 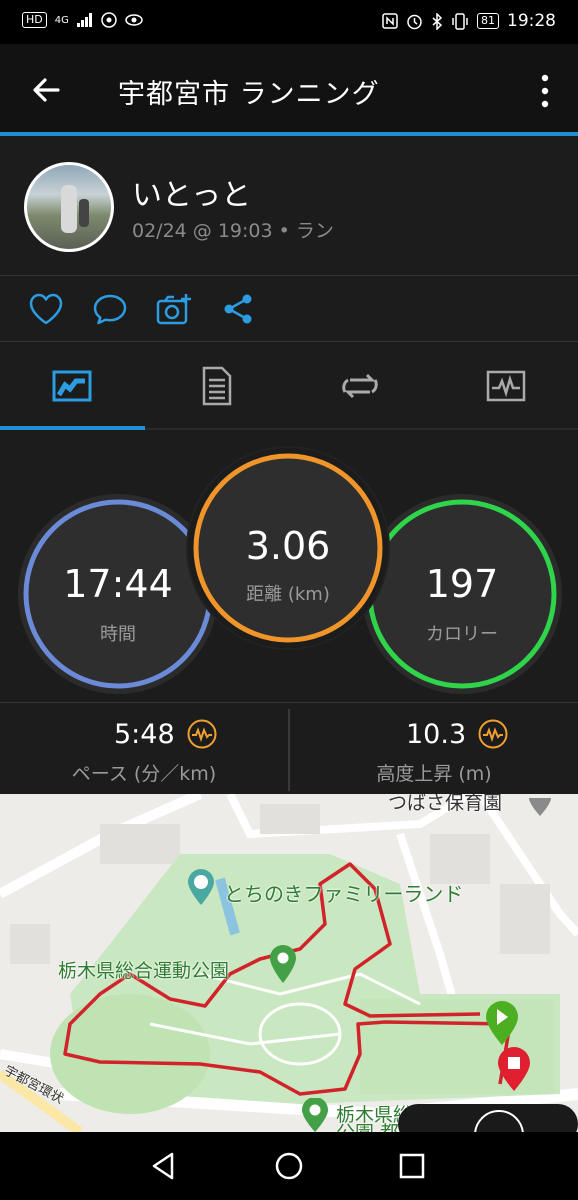 I want to click on alarm-icon, so click(x=414, y=21).